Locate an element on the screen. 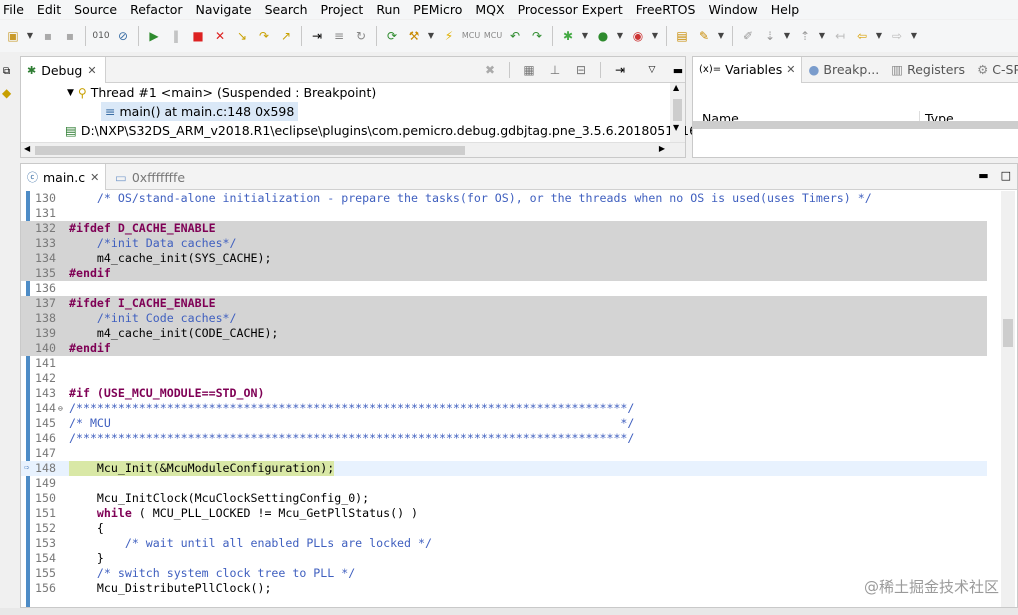 The width and height of the screenshot is (1018, 615). horizontal-scrollbar is located at coordinates (855, 125).